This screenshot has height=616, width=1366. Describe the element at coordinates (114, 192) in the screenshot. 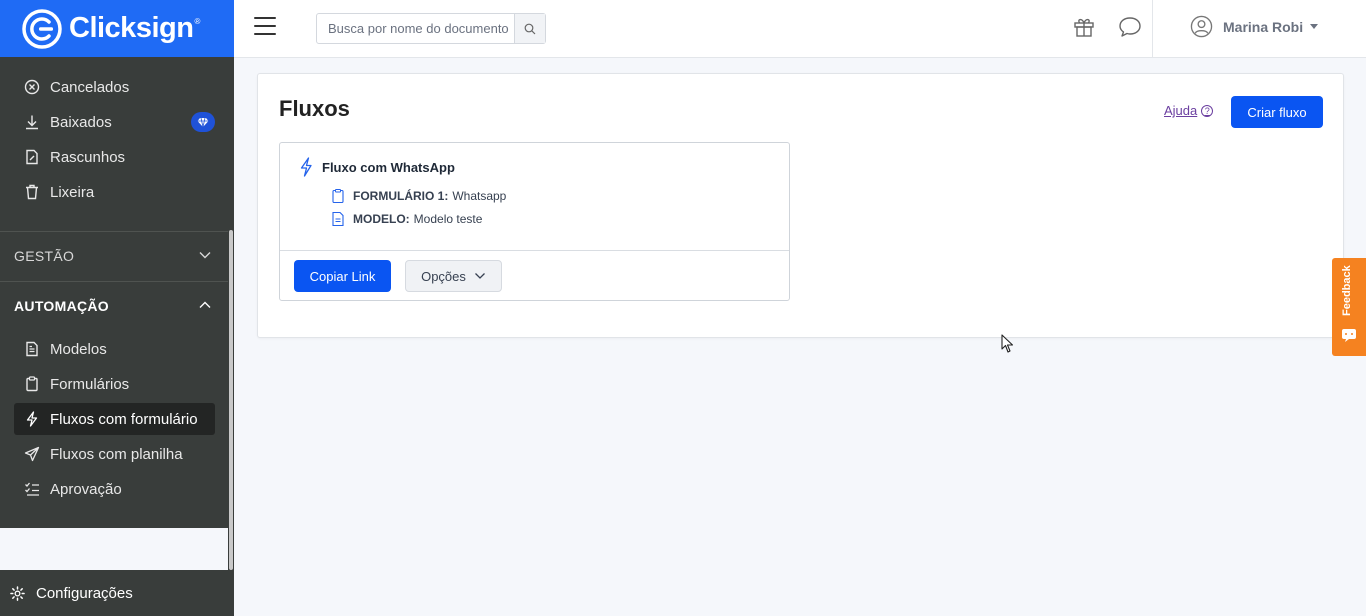

I see `sidebar-item-lixeira: Lixeira` at that location.